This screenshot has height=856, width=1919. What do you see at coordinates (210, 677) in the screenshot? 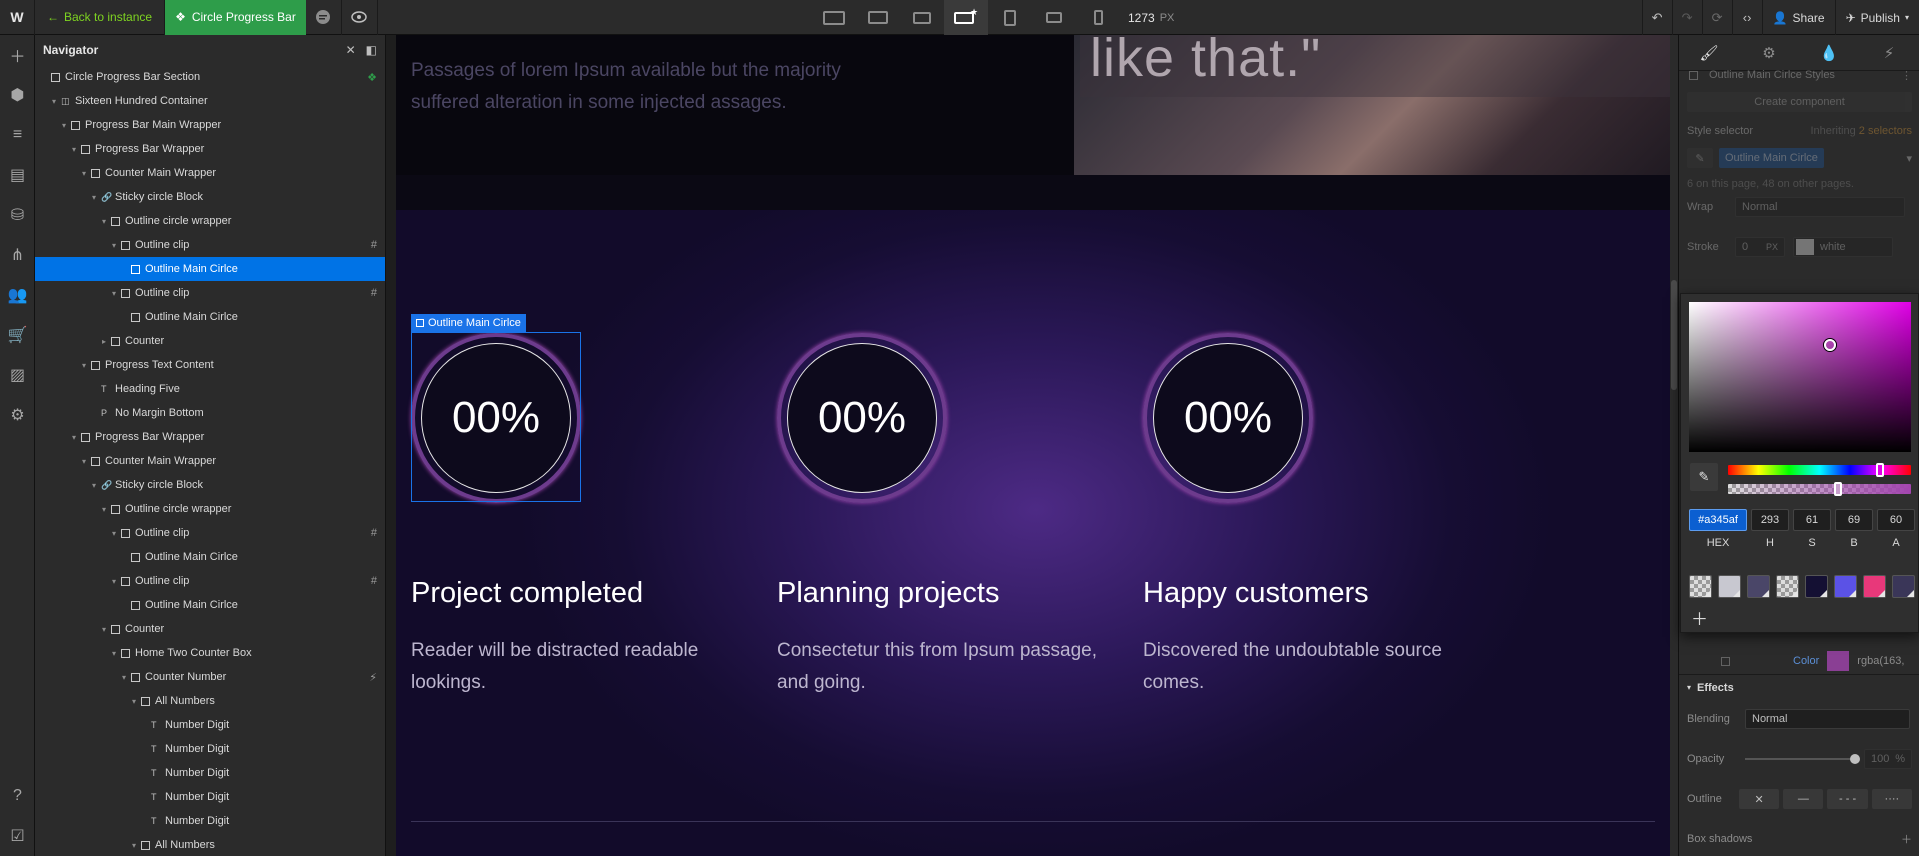
I see `navigator-row: ▾ Counter Number ⚡` at bounding box center [210, 677].